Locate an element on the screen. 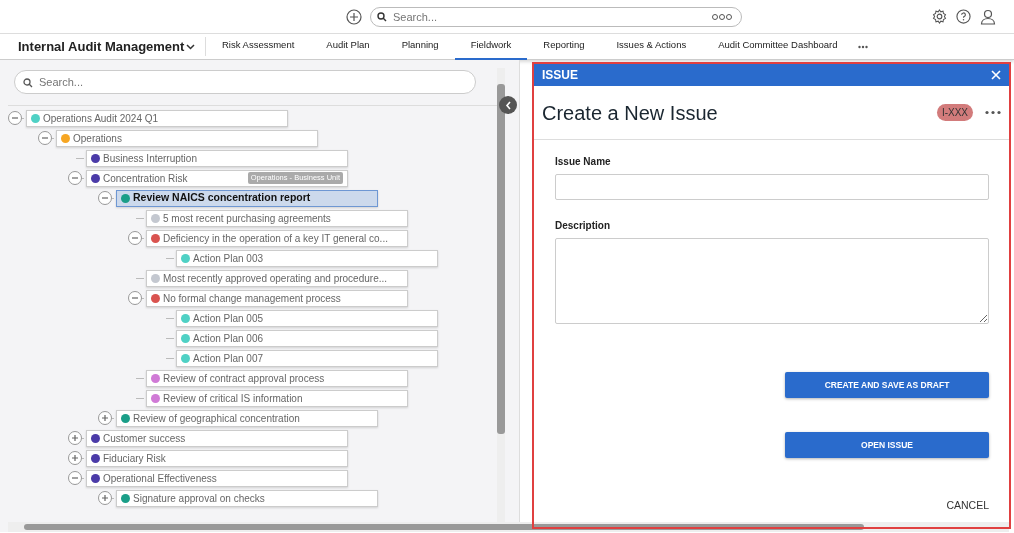 The image size is (1014, 533). field-label: Issue Name is located at coordinates (583, 162).